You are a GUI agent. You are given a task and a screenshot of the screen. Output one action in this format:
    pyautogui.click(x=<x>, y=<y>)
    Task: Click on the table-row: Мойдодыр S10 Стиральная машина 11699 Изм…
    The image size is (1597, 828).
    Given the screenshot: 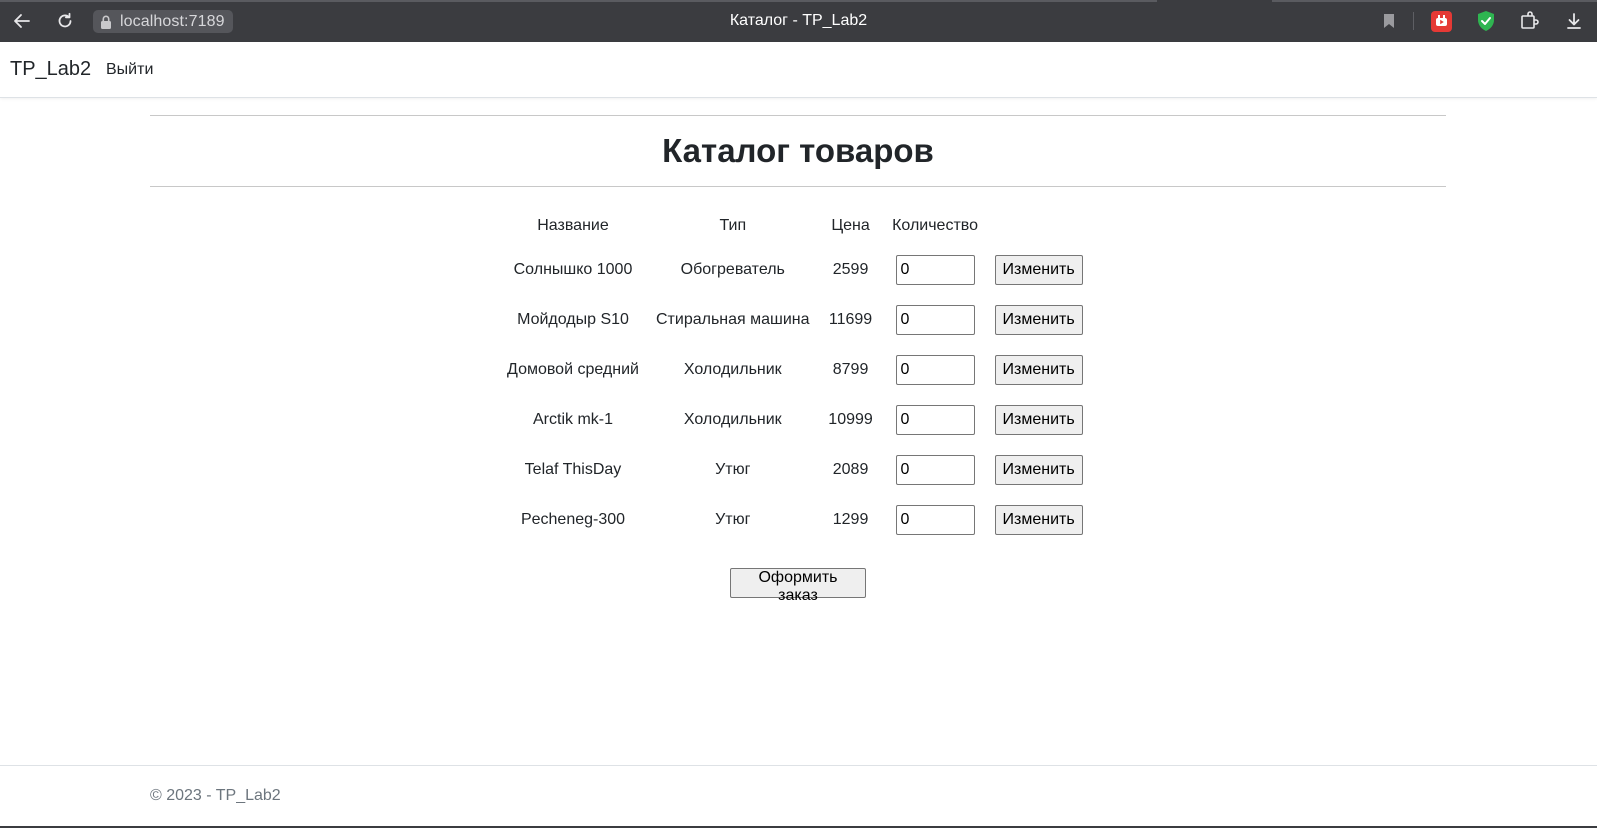 What is the action you would take?
    pyautogui.click(x=794, y=320)
    